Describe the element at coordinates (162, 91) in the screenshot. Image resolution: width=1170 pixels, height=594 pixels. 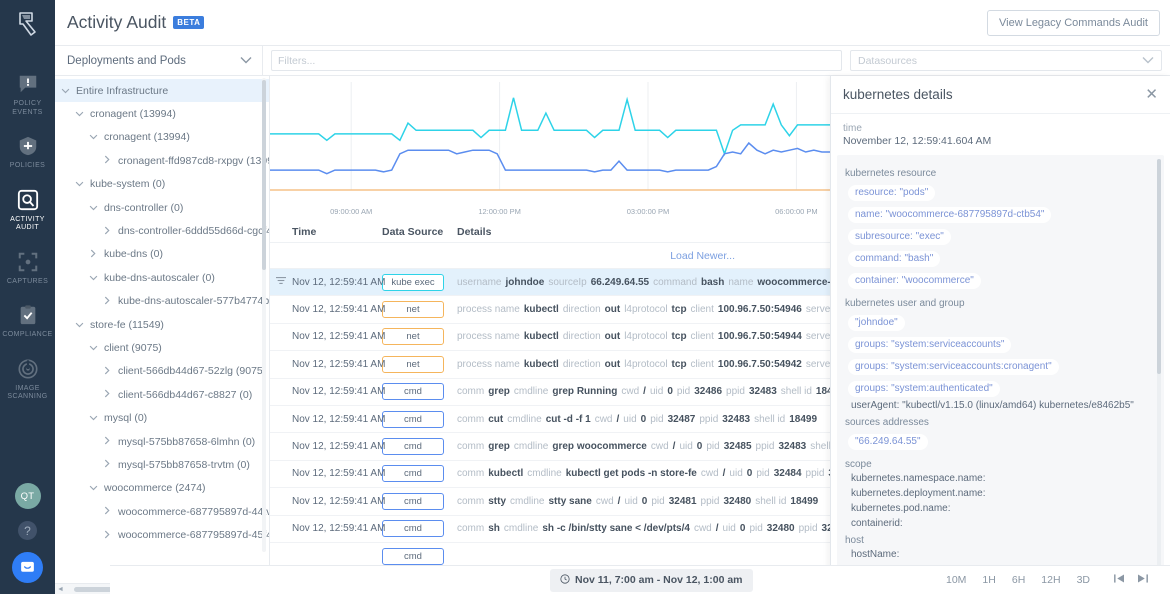
I see `tree-node: Entire Infrastructure` at that location.